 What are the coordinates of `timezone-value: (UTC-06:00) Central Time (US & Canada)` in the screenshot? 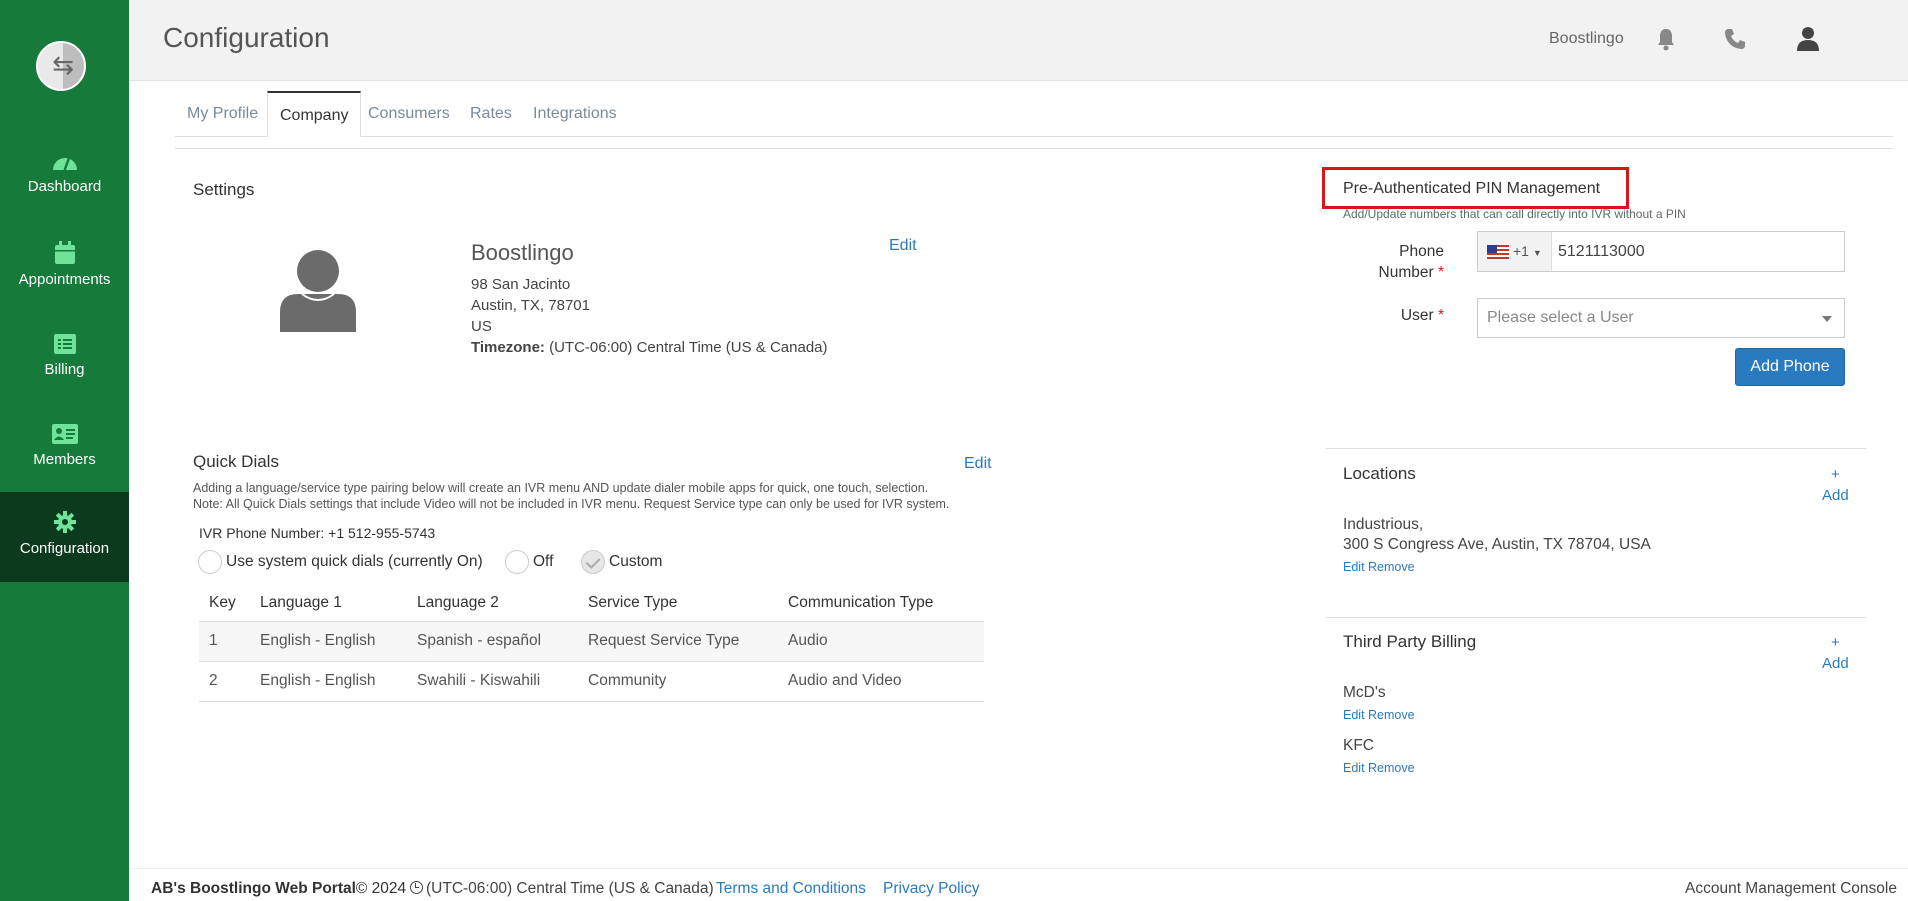 It's located at (686, 347).